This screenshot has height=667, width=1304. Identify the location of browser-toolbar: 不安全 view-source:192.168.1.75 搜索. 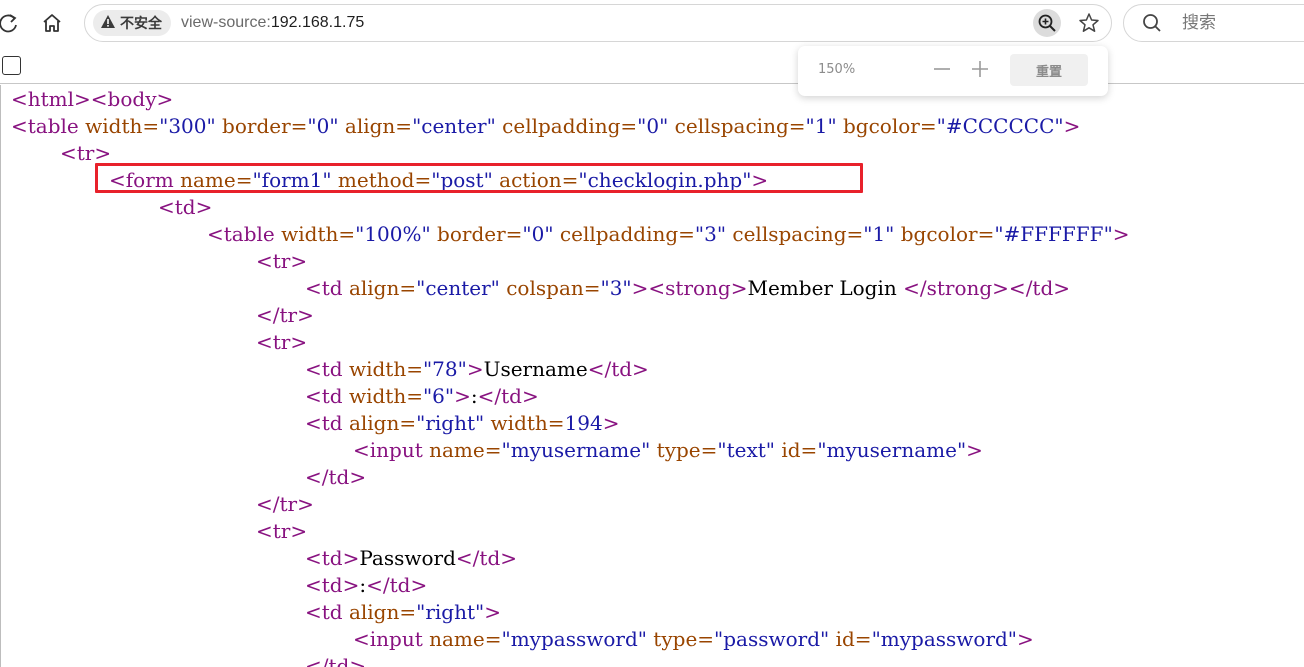
(652, 23).